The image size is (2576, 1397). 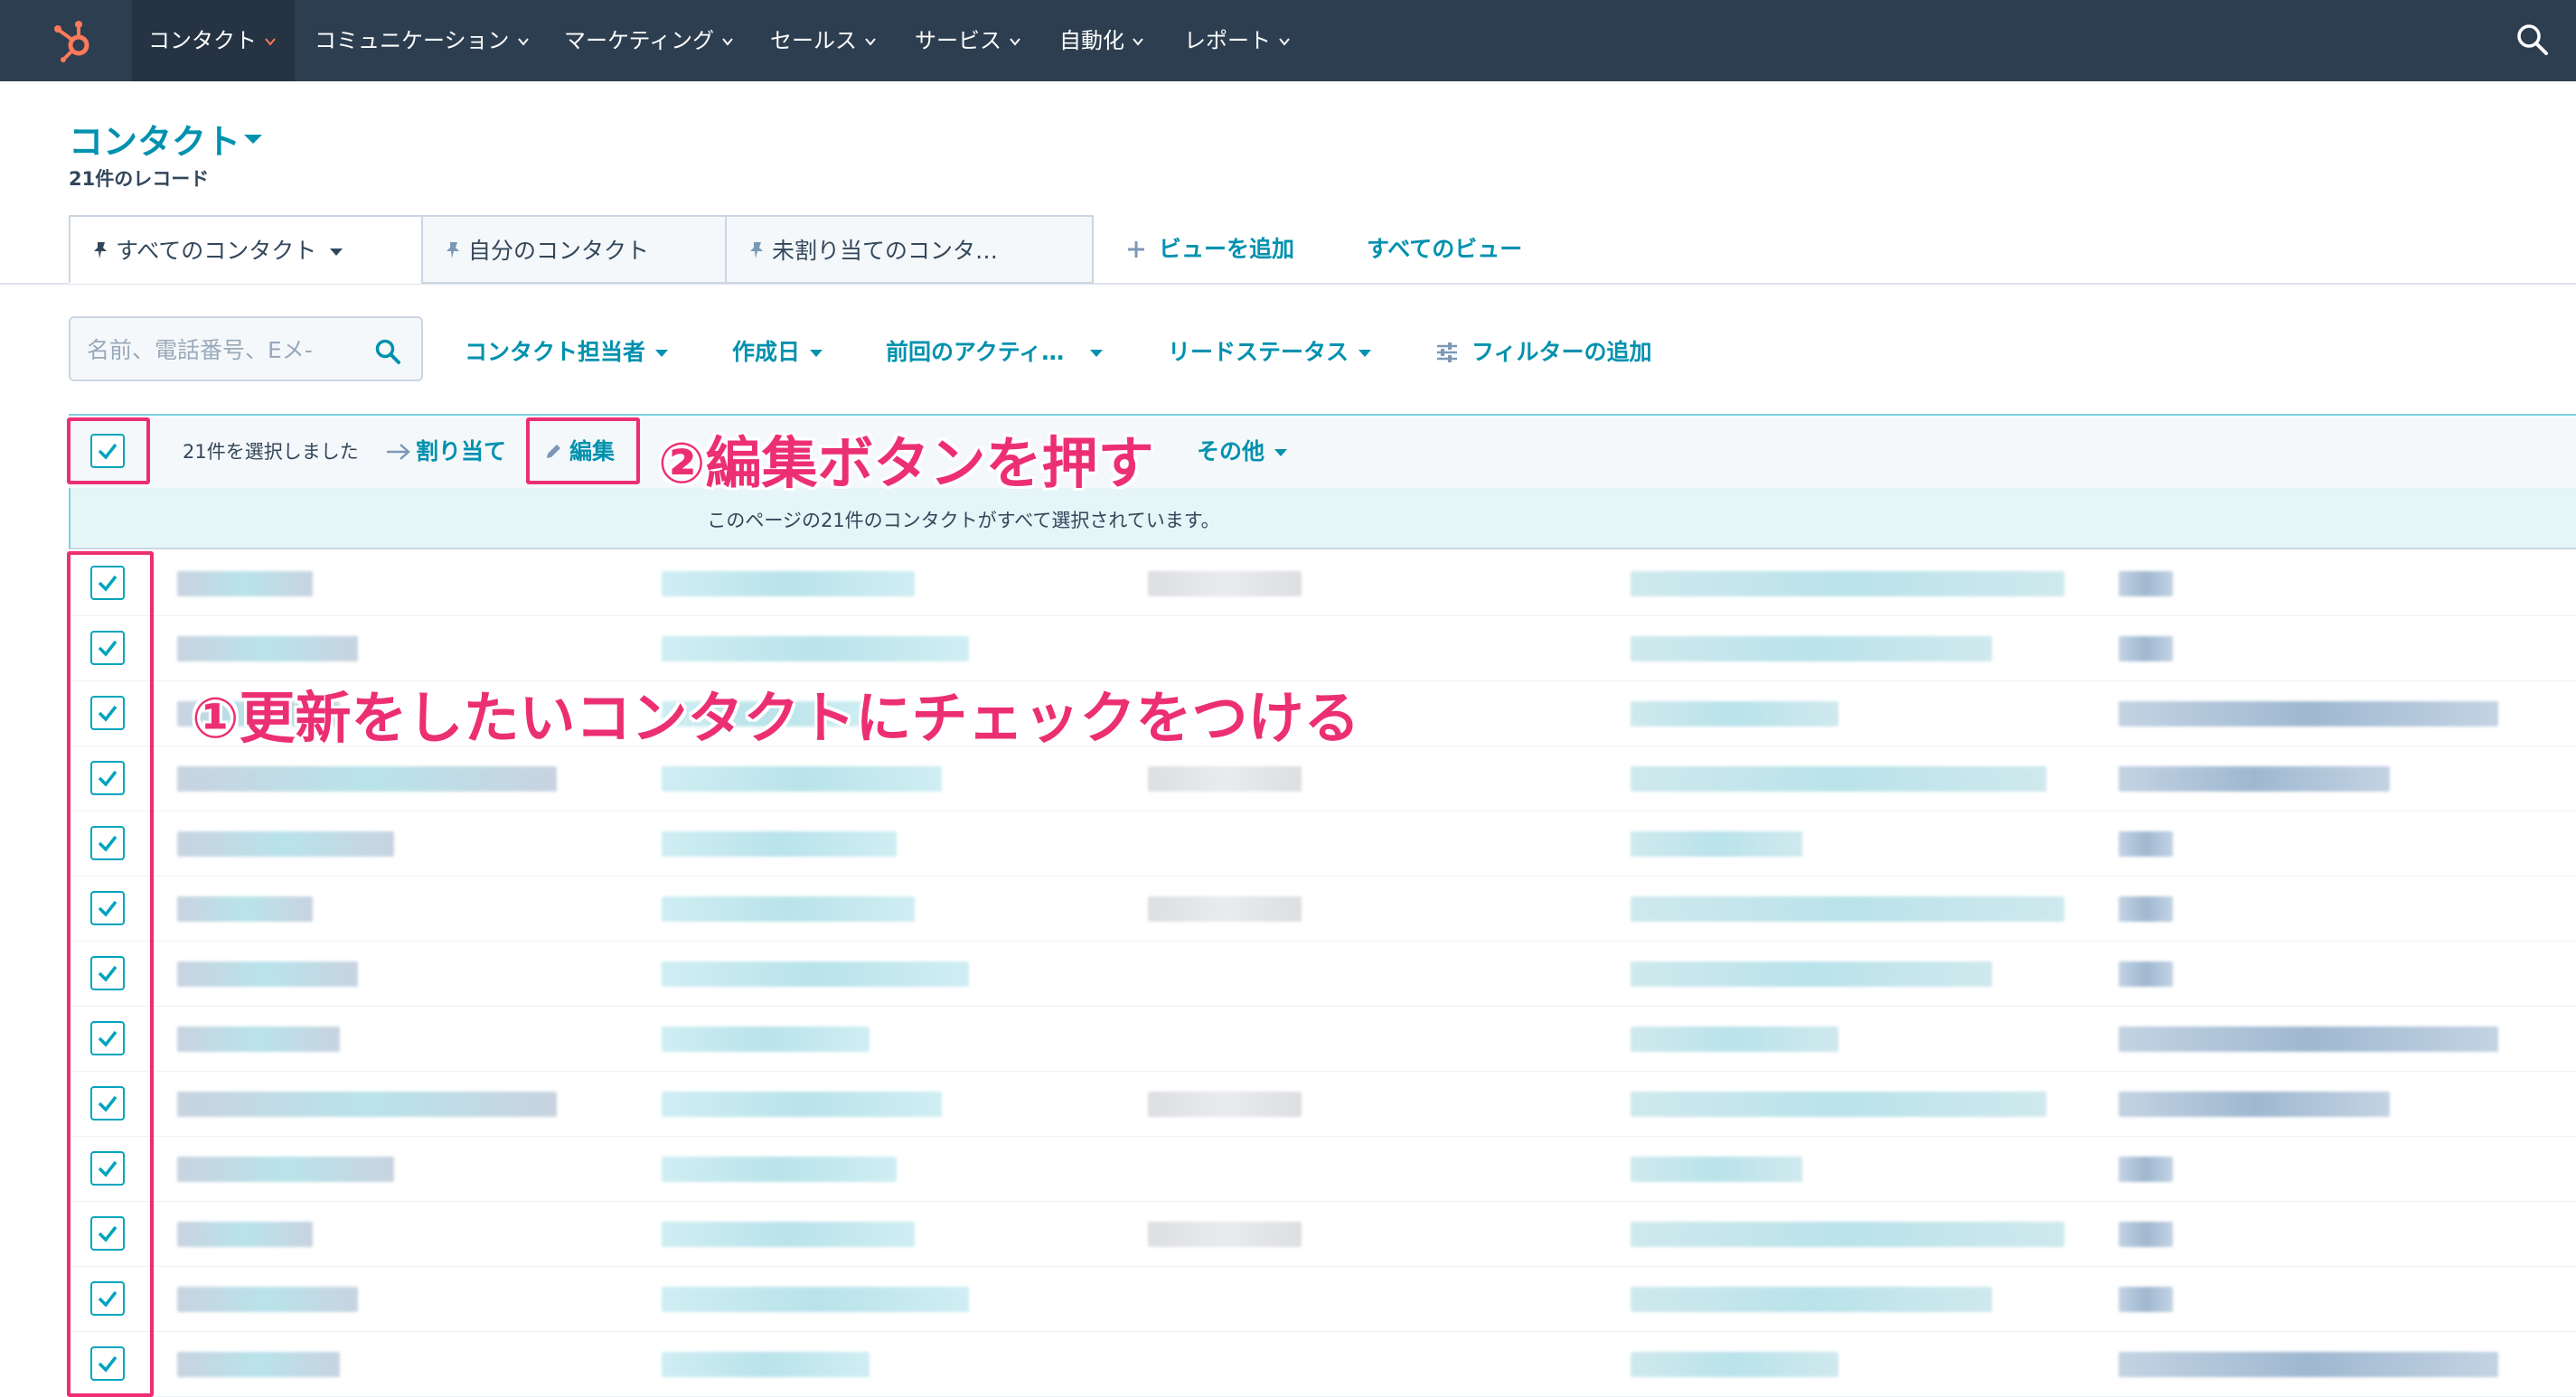 I want to click on filter-create-date: 作成日, so click(x=777, y=350).